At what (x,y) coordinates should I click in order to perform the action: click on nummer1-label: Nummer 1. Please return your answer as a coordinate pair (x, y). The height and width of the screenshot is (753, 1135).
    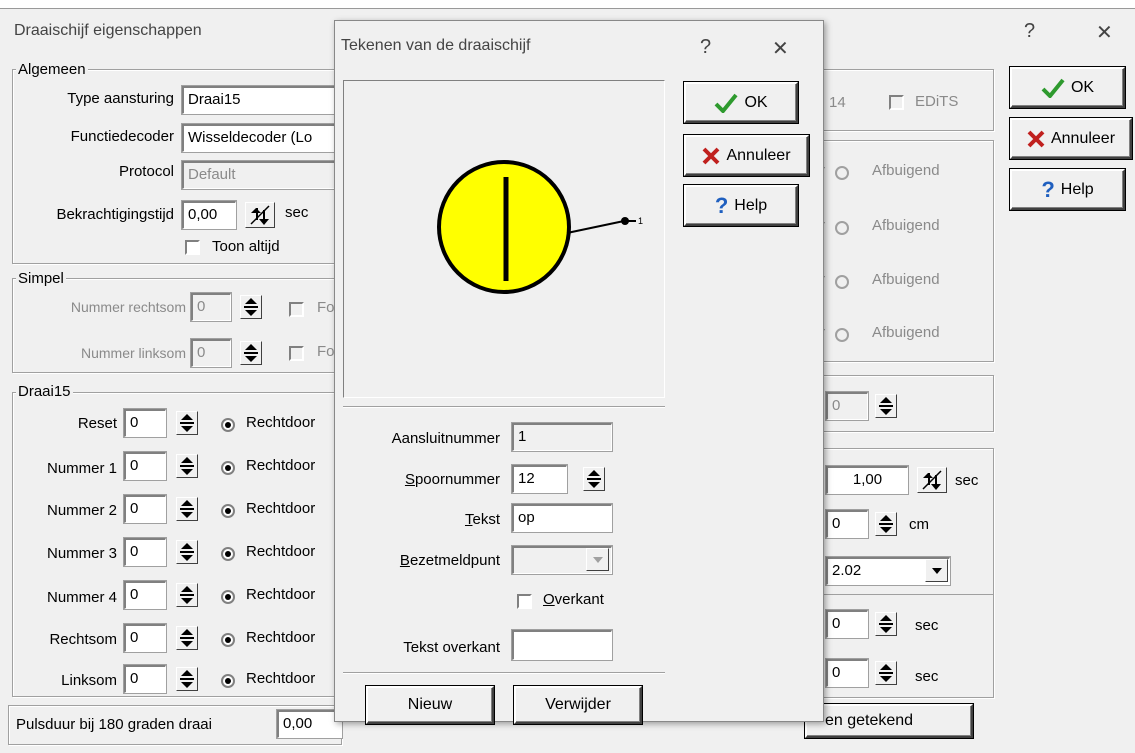
    Looking at the image, I should click on (81, 468).